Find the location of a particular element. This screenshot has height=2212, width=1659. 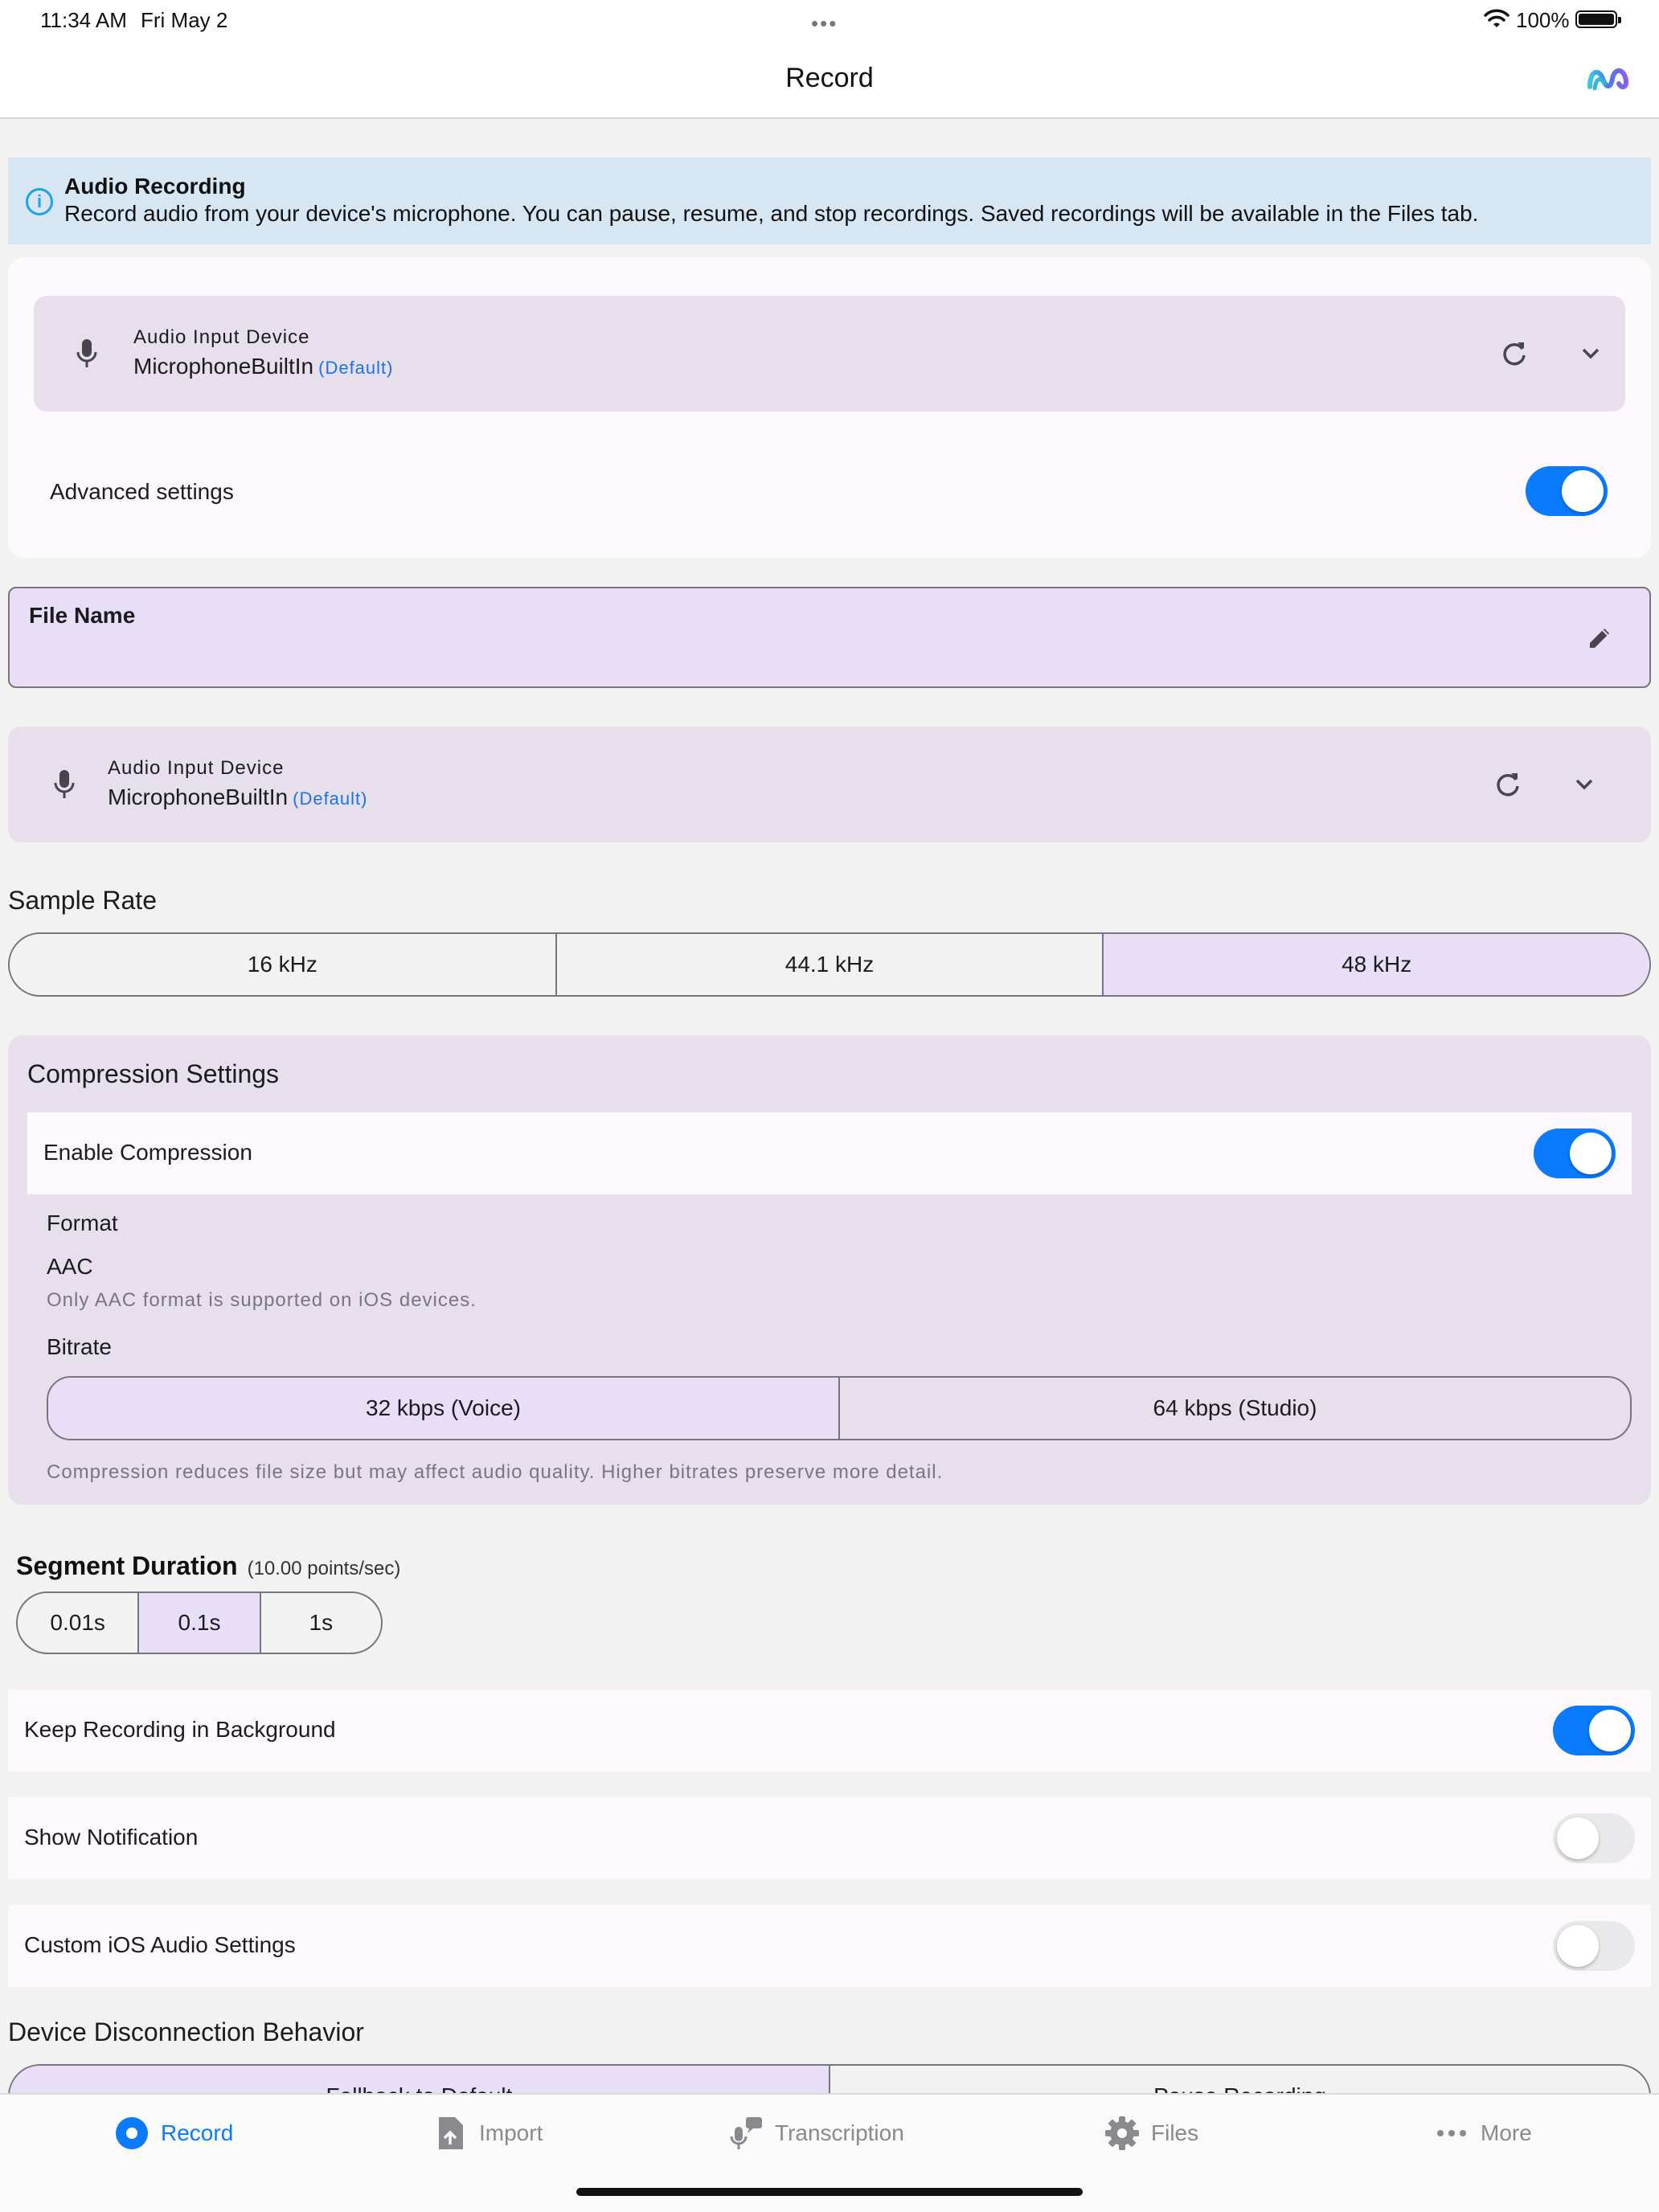

custom-ios-audio-settings-label: Custom iOS Audio Settings is located at coordinates (160, 1944).